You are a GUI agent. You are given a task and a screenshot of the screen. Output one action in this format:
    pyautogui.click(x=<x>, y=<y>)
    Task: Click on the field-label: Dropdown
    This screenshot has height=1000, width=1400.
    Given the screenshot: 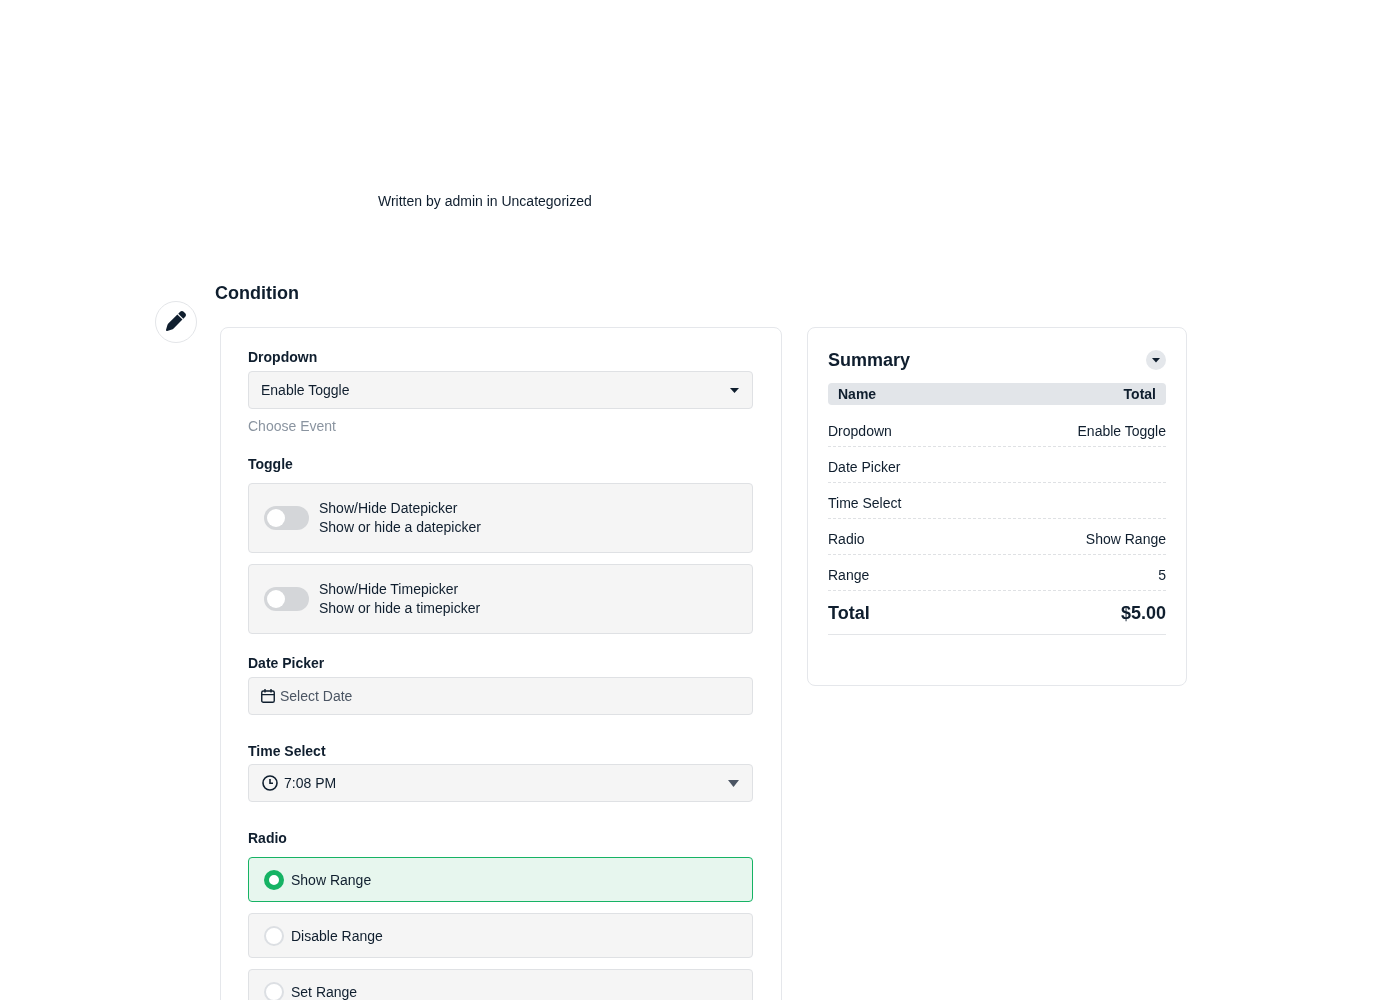 What is the action you would take?
    pyautogui.click(x=283, y=357)
    